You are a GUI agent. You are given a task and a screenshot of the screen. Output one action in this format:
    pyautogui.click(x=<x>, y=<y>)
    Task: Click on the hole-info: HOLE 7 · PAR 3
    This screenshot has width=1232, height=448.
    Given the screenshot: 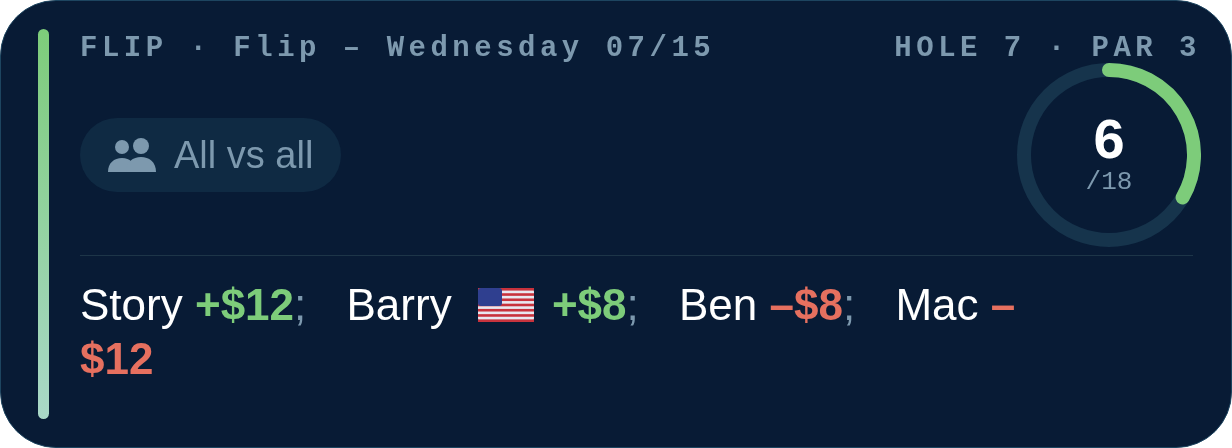 What is the action you would take?
    pyautogui.click(x=1047, y=49)
    